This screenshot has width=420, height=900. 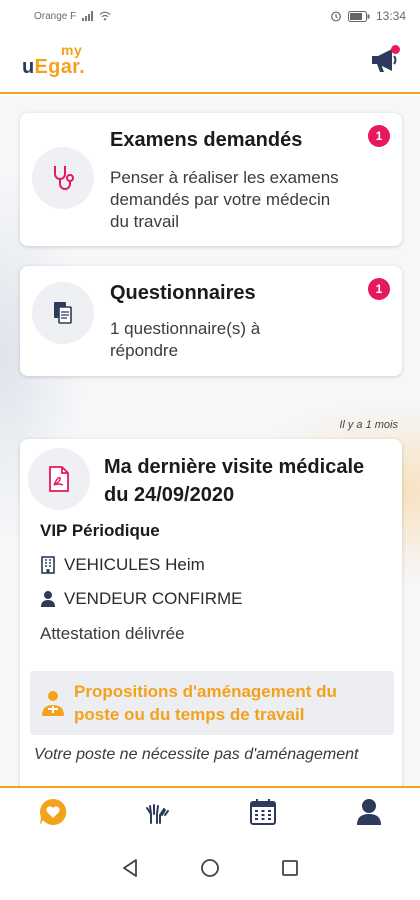 I want to click on status-bar: Orange F 13:34, so click(x=210, y=16).